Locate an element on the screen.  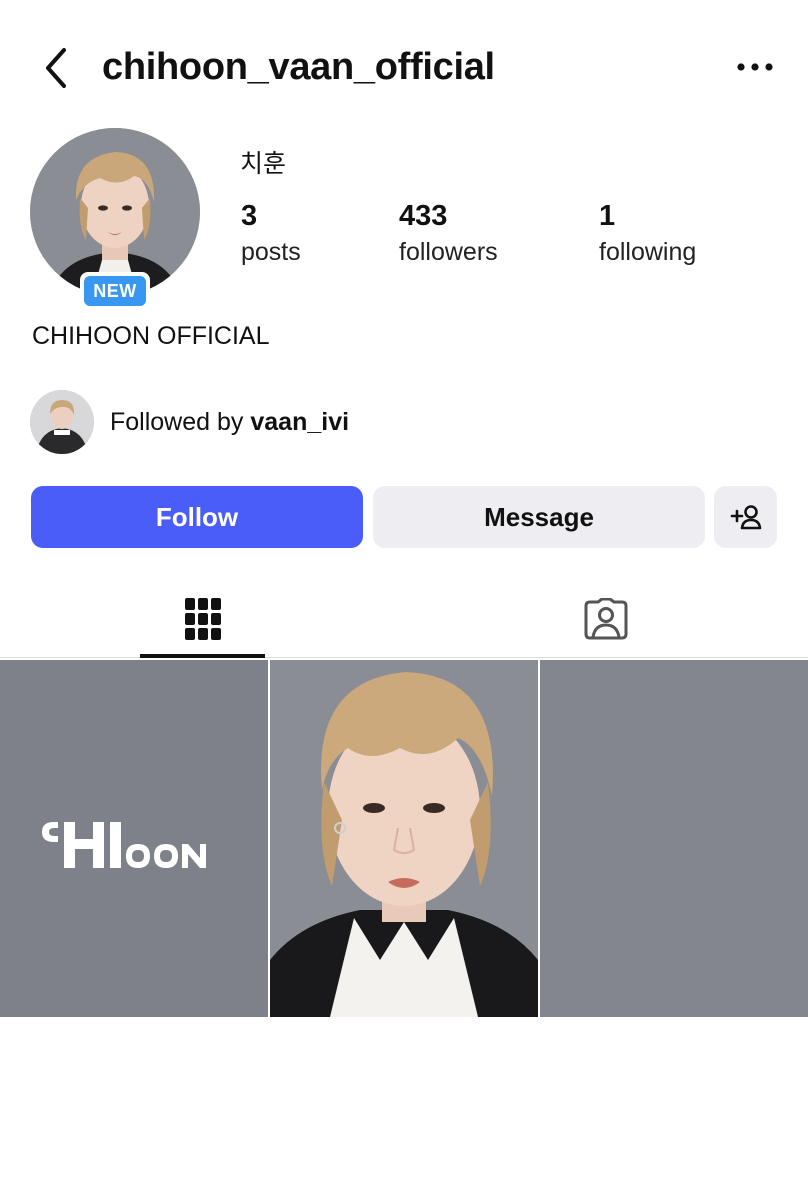
follower-avatar is located at coordinates (62, 422).